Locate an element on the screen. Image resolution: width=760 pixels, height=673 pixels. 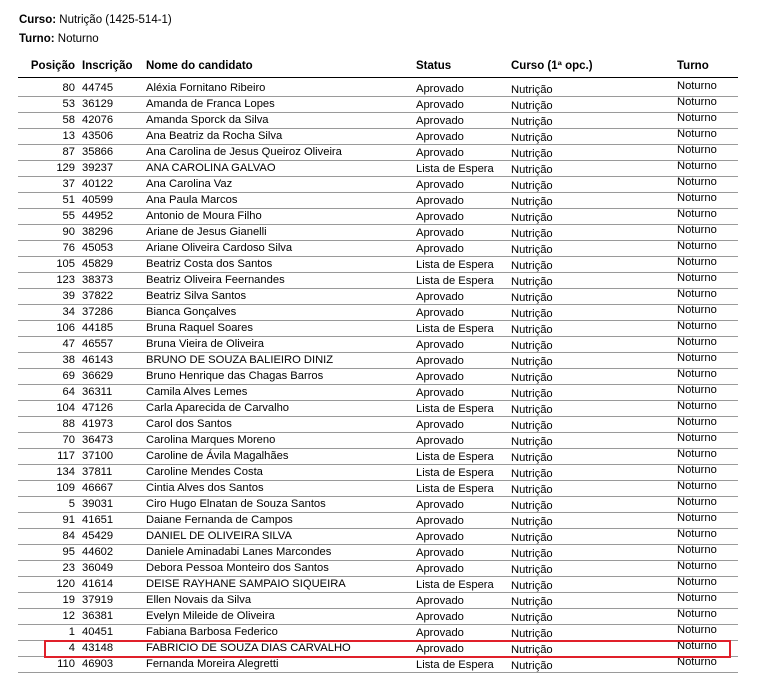
cell-posicao: 64 is located at coordinates (68, 392).